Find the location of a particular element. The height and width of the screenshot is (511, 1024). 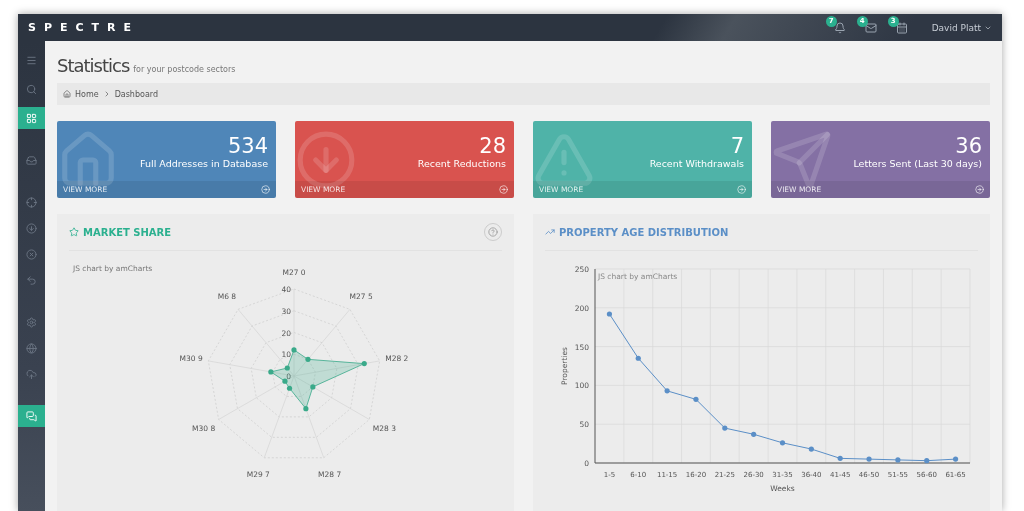

menu-icon is located at coordinates (31, 60).